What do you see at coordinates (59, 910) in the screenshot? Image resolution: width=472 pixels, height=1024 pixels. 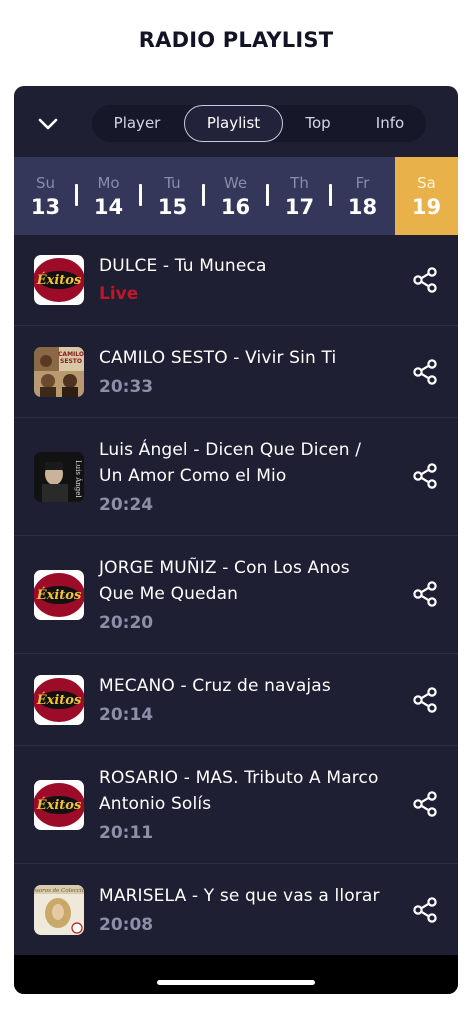 I see `album-cover: Tesoros de Colección` at bounding box center [59, 910].